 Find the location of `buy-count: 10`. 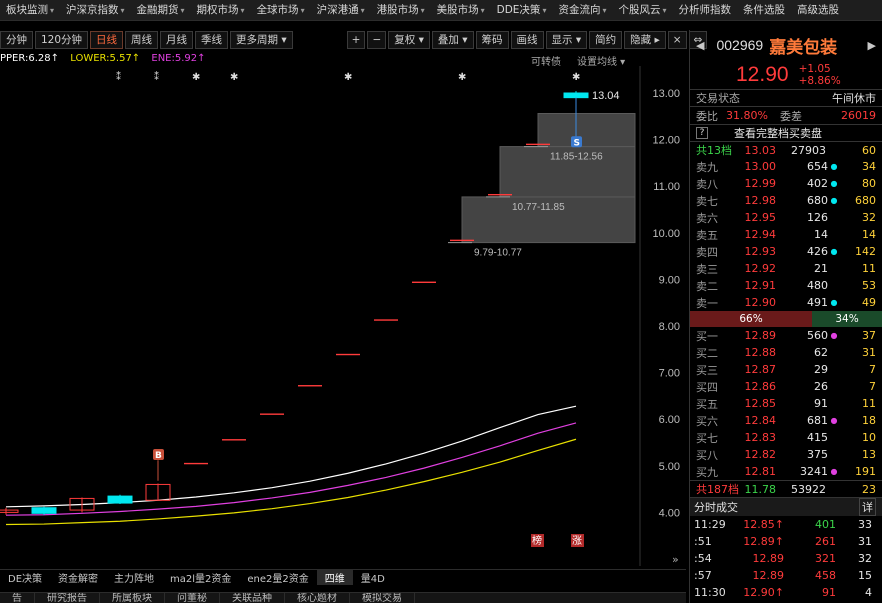

buy-count: 10 is located at coordinates (869, 437).